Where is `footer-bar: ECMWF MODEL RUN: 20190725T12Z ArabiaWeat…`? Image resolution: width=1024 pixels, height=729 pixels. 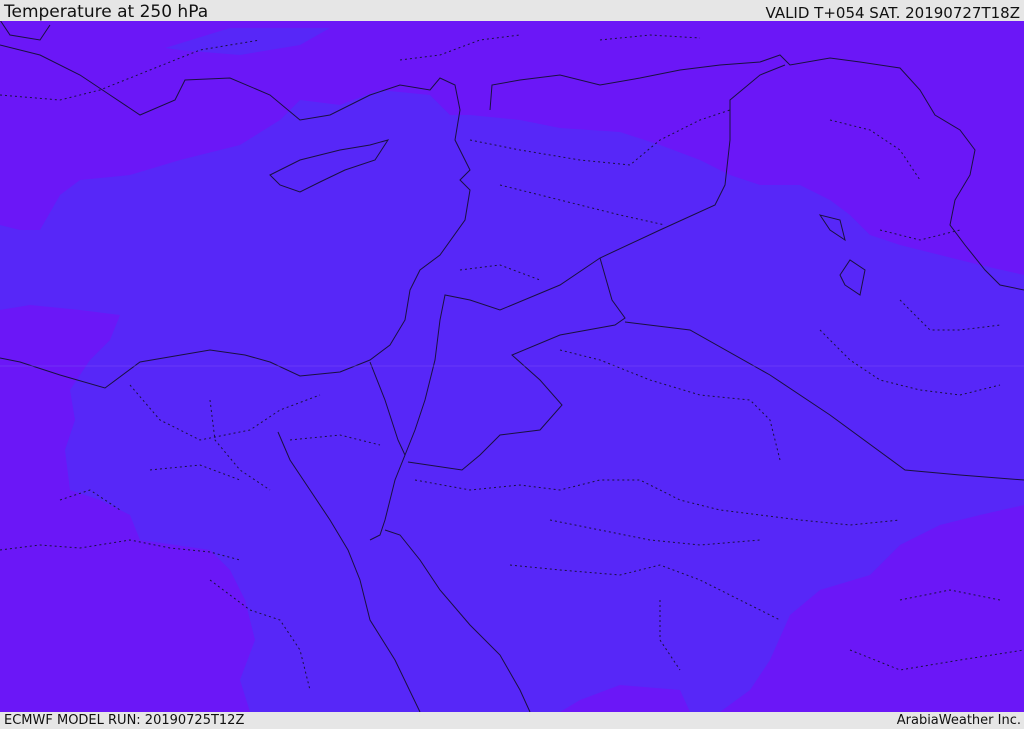 footer-bar: ECMWF MODEL RUN: 20190725T12Z ArabiaWeat… is located at coordinates (512, 720).